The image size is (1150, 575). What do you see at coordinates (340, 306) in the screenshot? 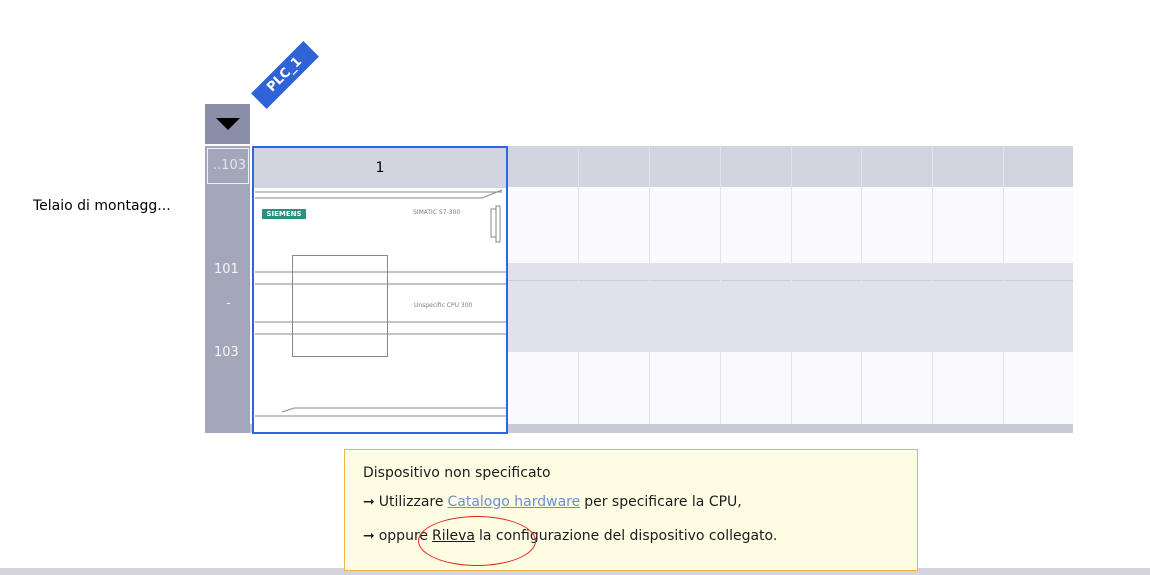
I see `cpu-display-box` at bounding box center [340, 306].